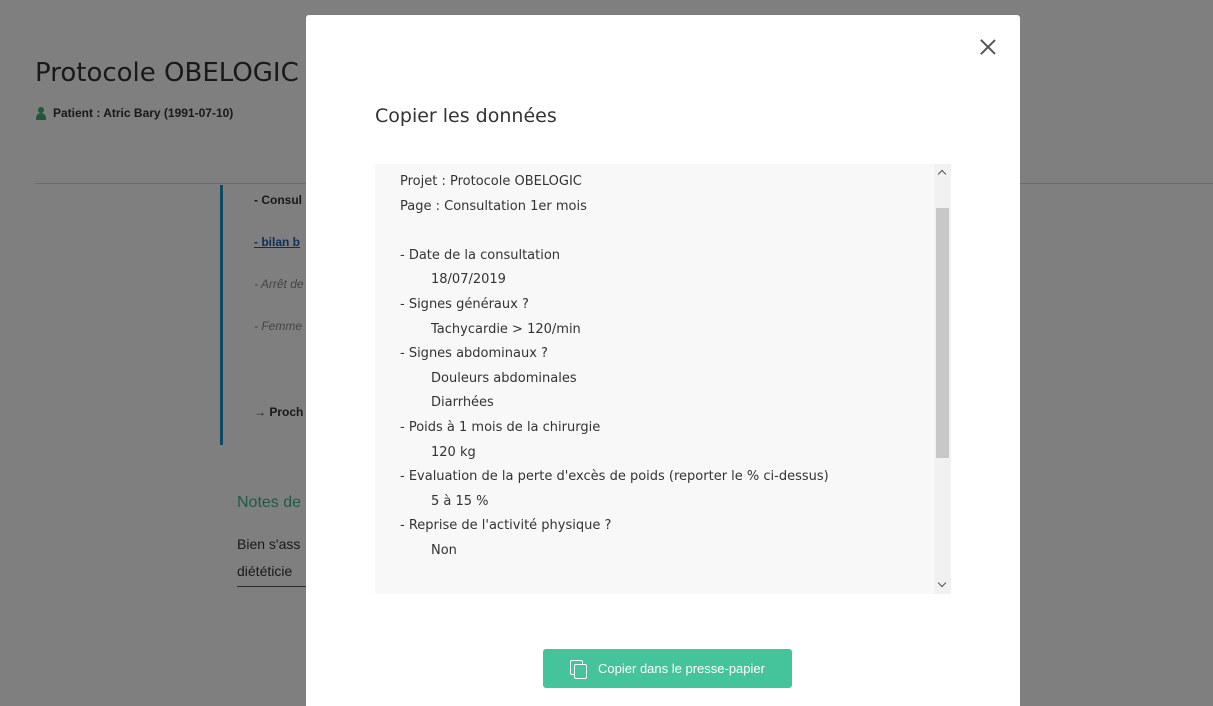 This screenshot has height=706, width=1213. Describe the element at coordinates (468, 280) in the screenshot. I see `data-row-value: 18/07/2019` at that location.